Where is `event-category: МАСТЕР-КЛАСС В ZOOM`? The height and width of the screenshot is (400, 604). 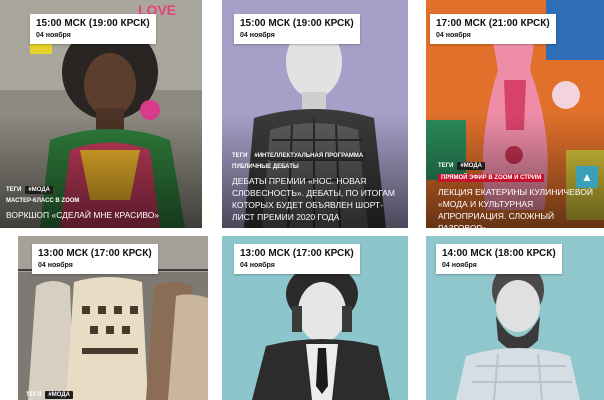
event-category: МАСТЕР-КЛАСС В ZOOM is located at coordinates (43, 201).